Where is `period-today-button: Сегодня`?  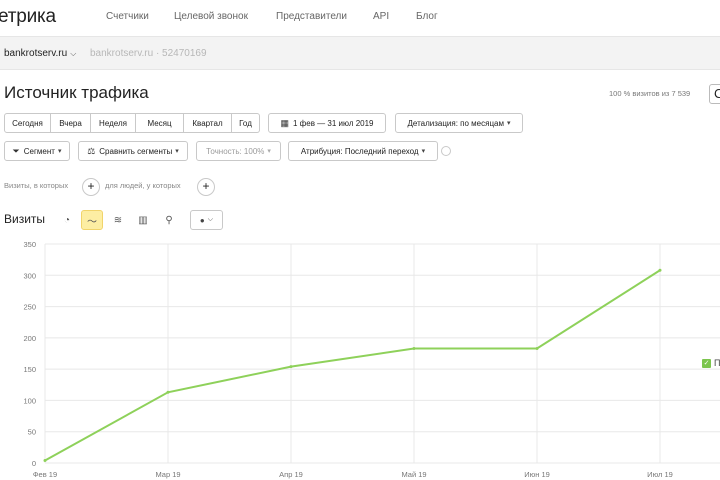
period-today-button: Сегодня is located at coordinates (27, 123).